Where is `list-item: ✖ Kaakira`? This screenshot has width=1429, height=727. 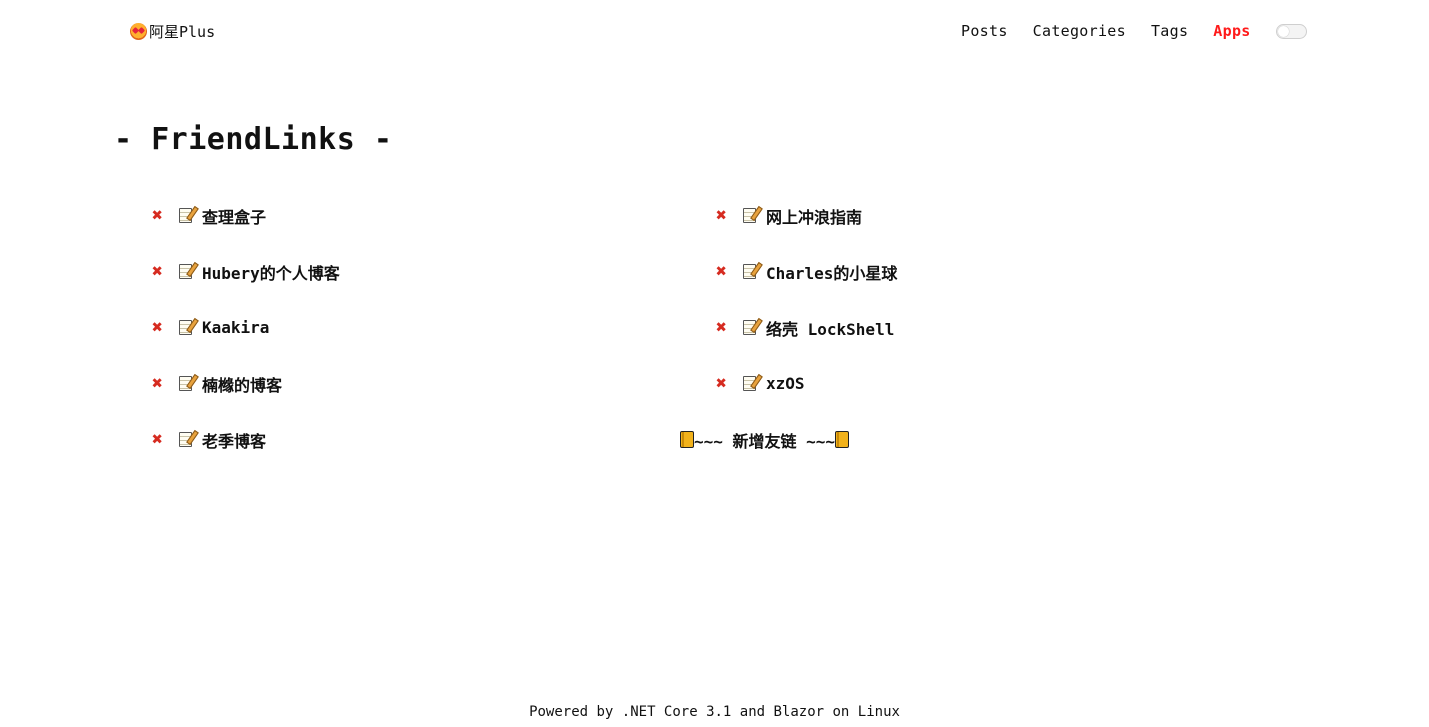
list-item: ✖ Kaakira is located at coordinates (434, 327).